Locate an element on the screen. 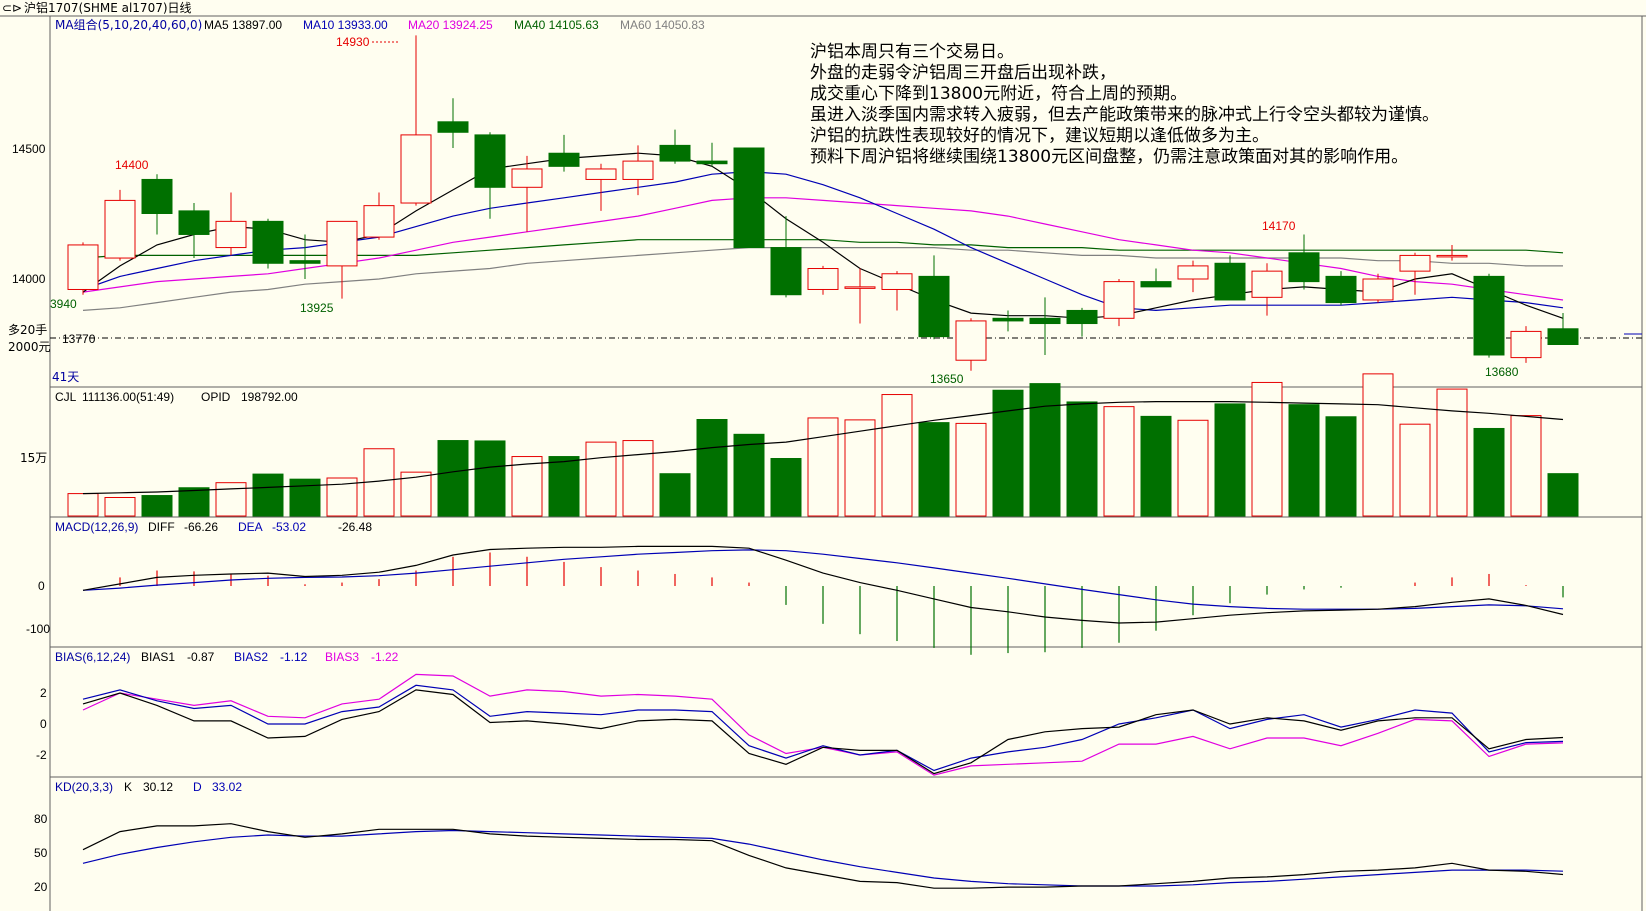 This screenshot has width=1646, height=911. kd-k-label: K is located at coordinates (128, 787).